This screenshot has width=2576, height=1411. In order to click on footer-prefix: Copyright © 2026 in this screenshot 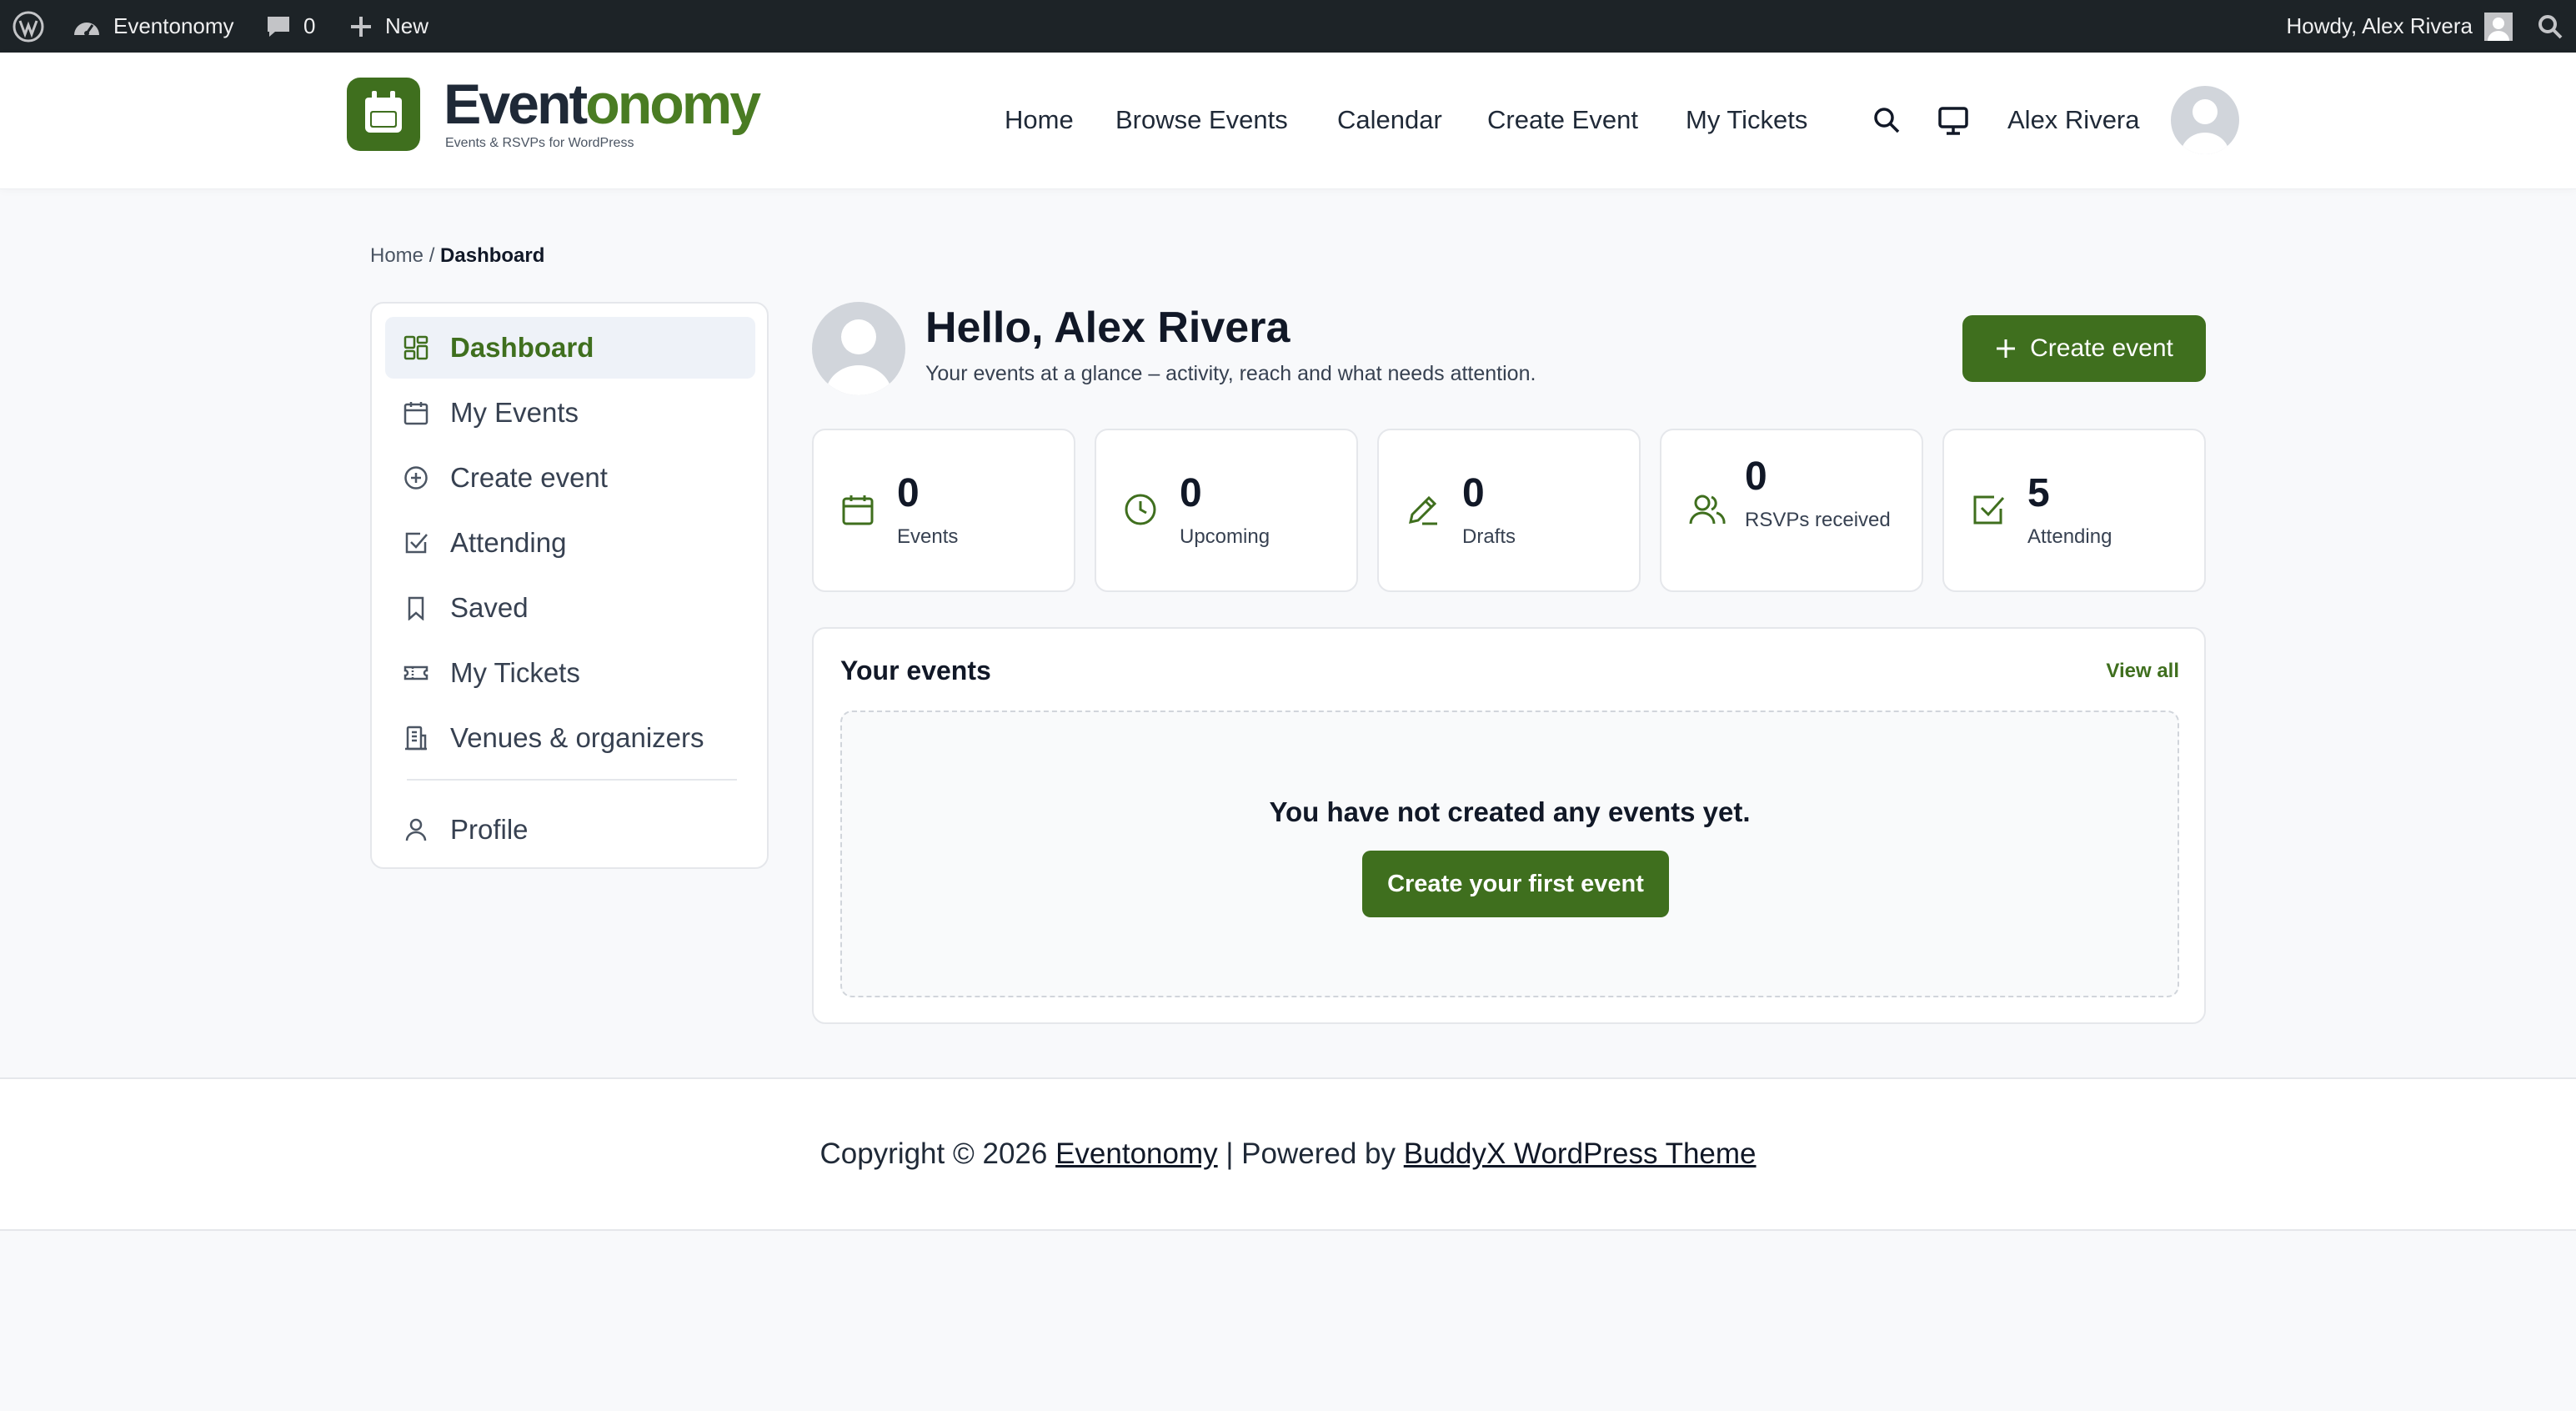, I will do `click(937, 1153)`.